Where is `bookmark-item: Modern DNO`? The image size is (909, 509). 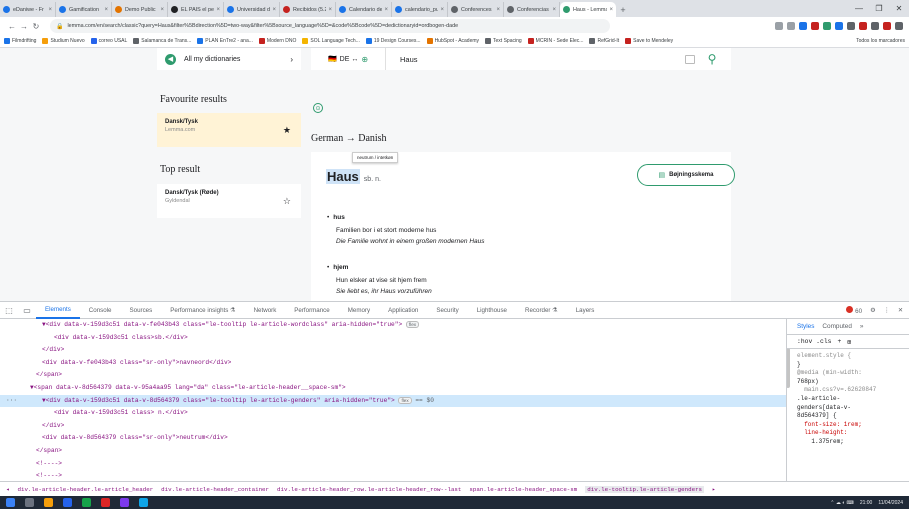 bookmark-item: Modern DNO is located at coordinates (277, 41).